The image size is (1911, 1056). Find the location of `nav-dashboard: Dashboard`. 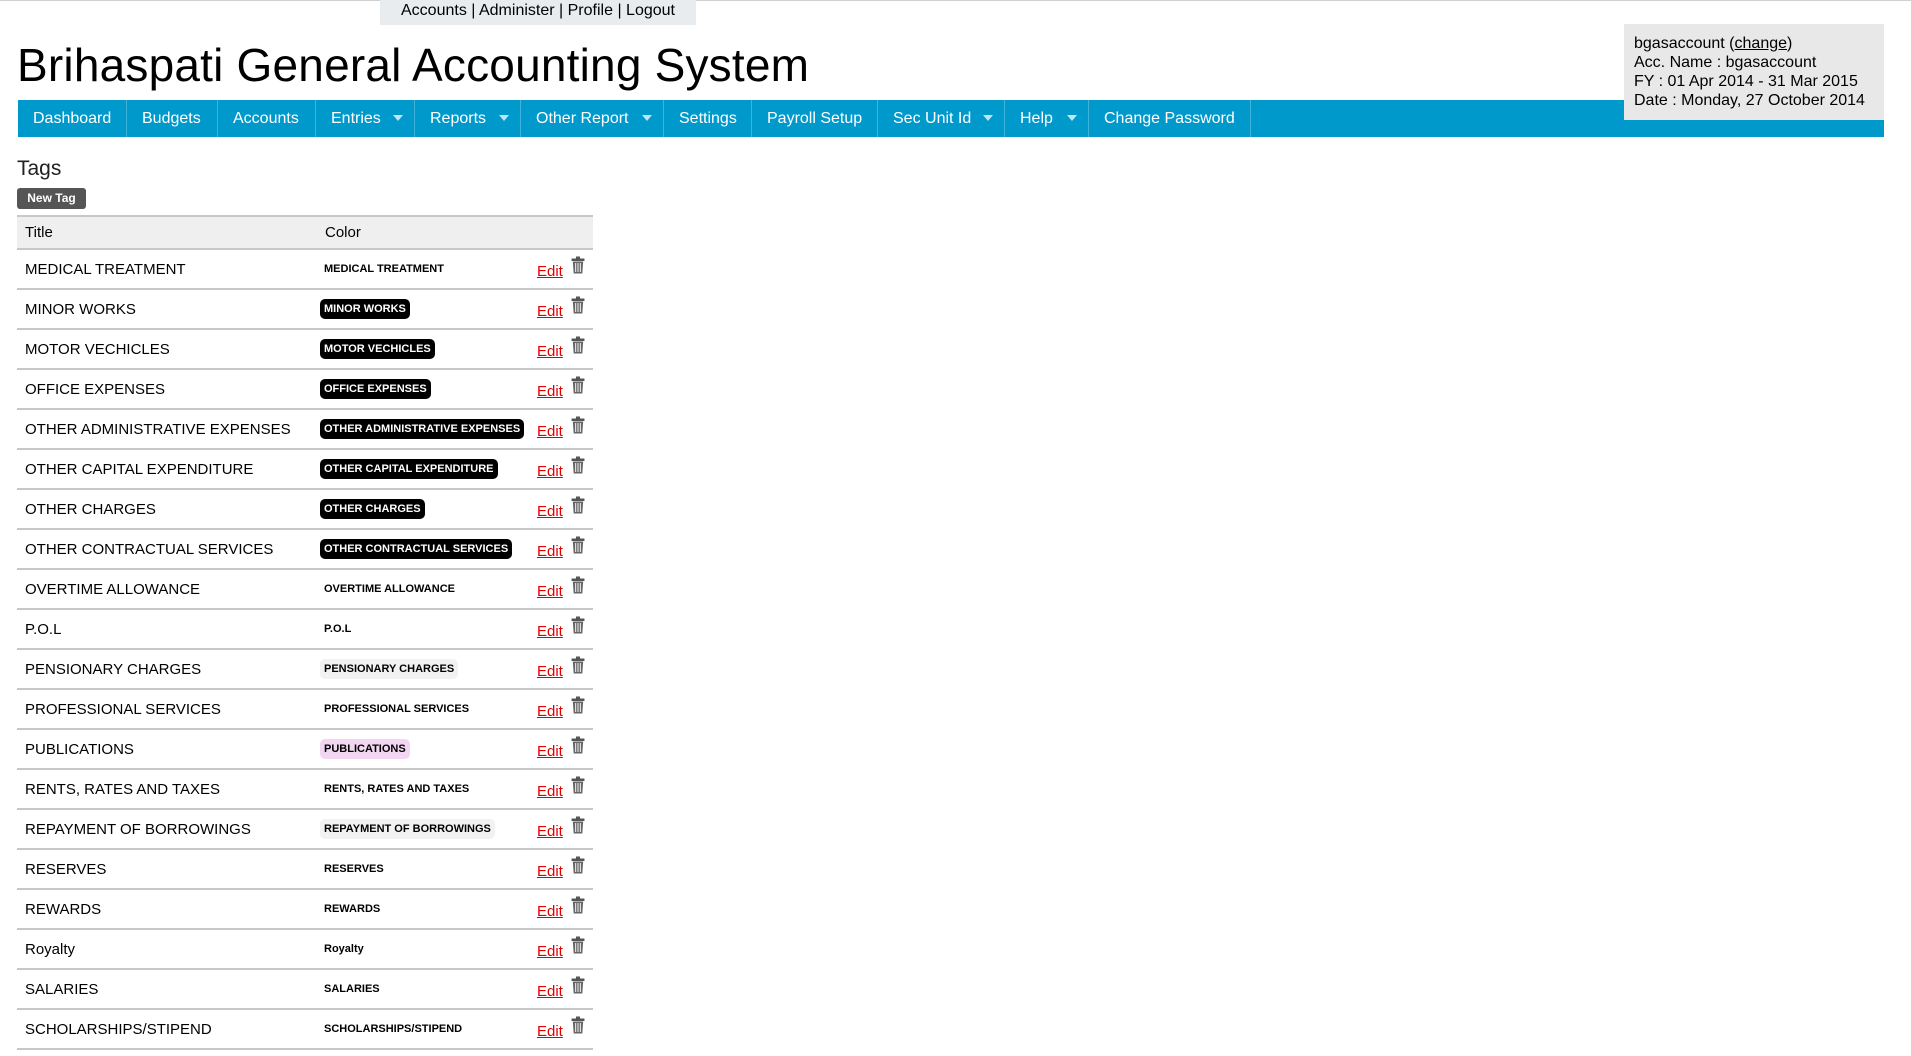

nav-dashboard: Dashboard is located at coordinates (72, 118).